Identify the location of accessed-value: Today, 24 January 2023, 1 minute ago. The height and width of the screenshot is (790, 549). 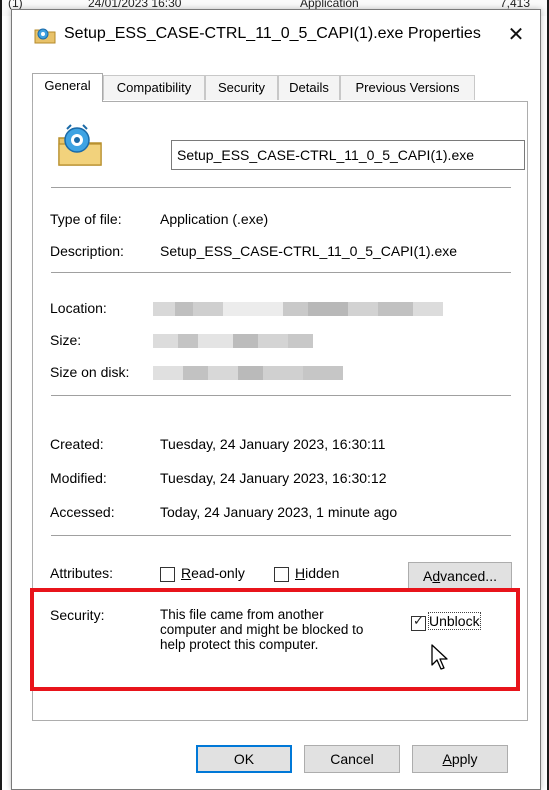
(279, 512).